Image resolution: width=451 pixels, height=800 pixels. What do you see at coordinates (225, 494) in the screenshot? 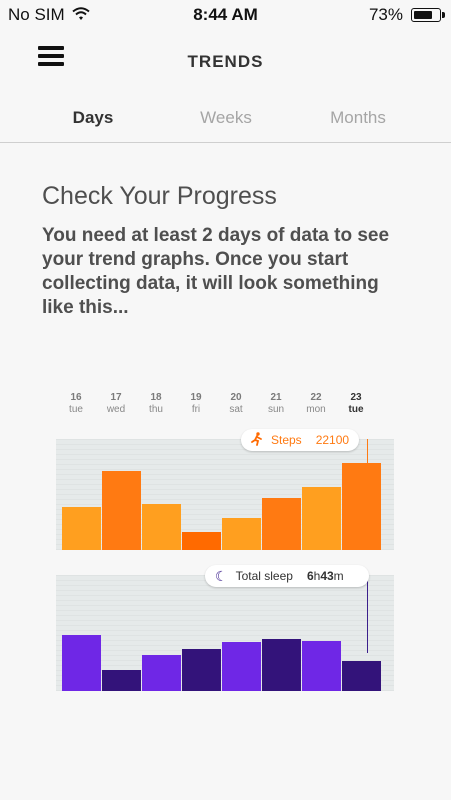
I see `steps-chart` at bounding box center [225, 494].